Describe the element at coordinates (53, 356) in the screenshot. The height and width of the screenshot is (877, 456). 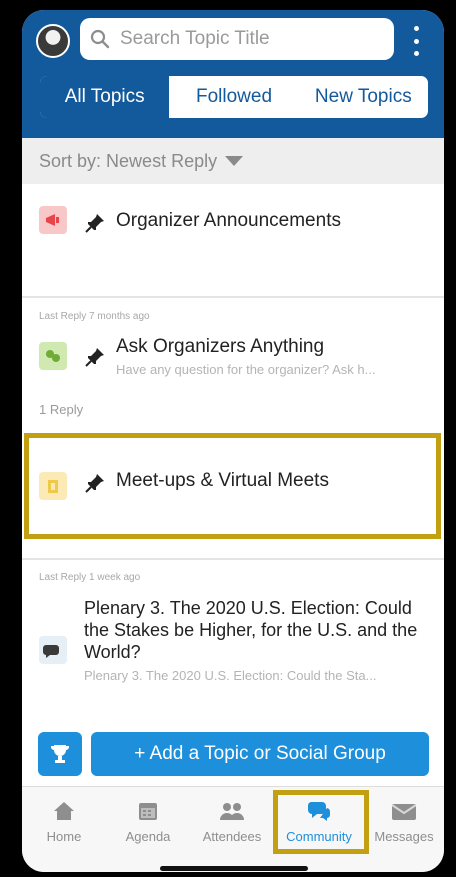
I see `topic-group-icon` at that location.